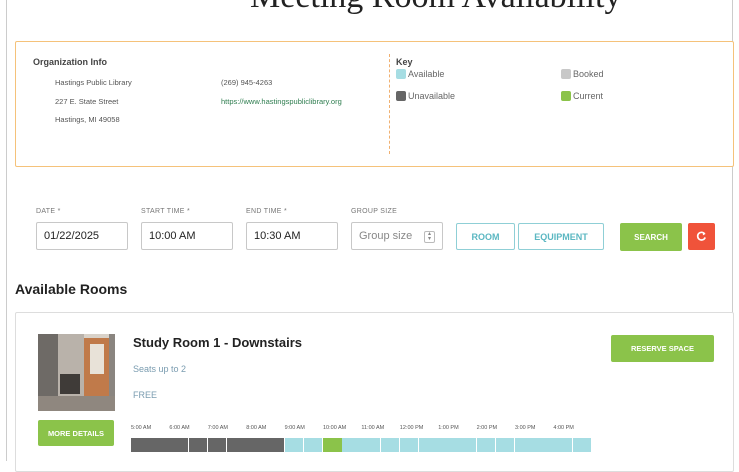 This screenshot has width=739, height=472. I want to click on room-name: Study Room 1 - Downstairs, so click(217, 342).